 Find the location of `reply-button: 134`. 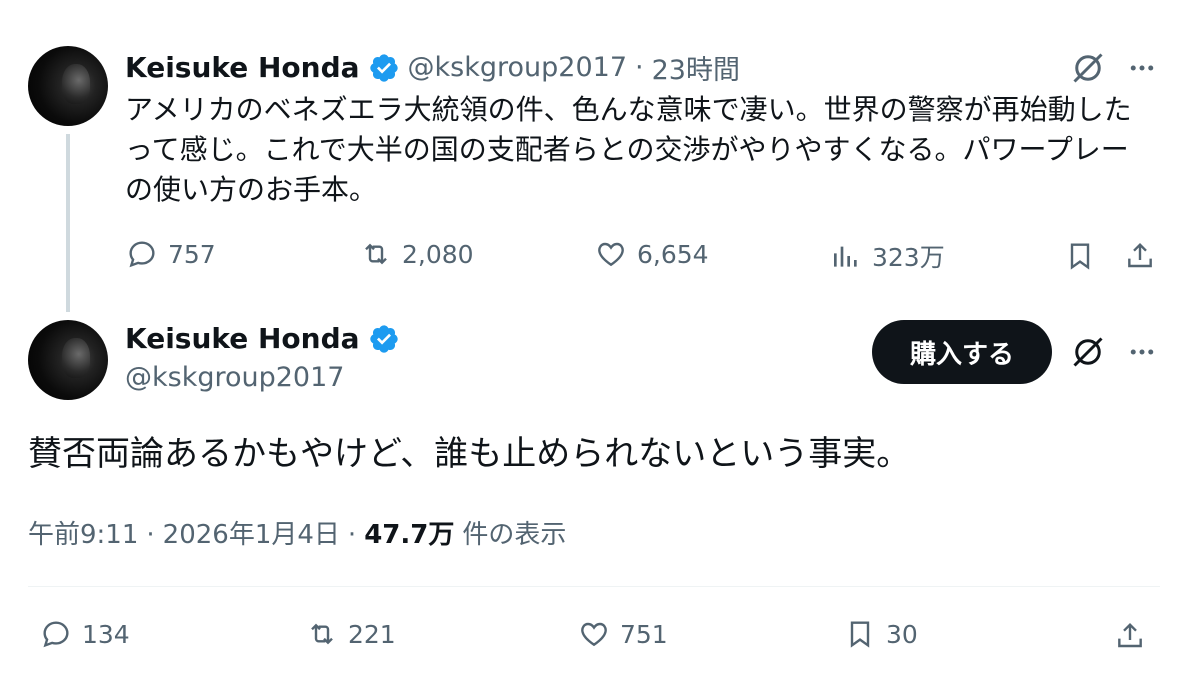

reply-button: 134 is located at coordinates (85, 634).